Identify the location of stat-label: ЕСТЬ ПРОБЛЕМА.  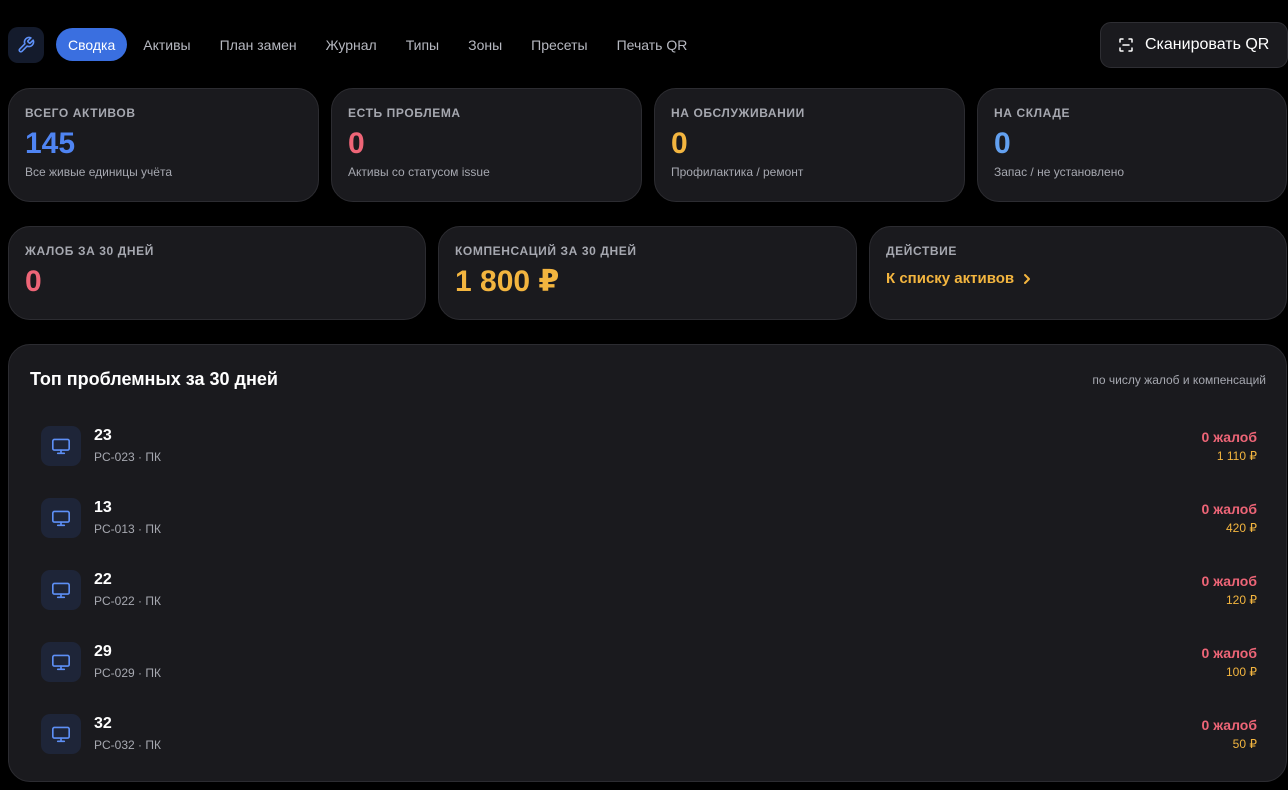
(404, 113).